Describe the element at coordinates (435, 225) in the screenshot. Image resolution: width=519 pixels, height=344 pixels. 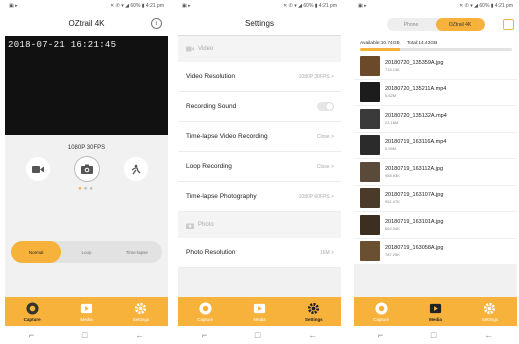
I see `file-item: 20180719_163101A.jpg 662.94K` at that location.